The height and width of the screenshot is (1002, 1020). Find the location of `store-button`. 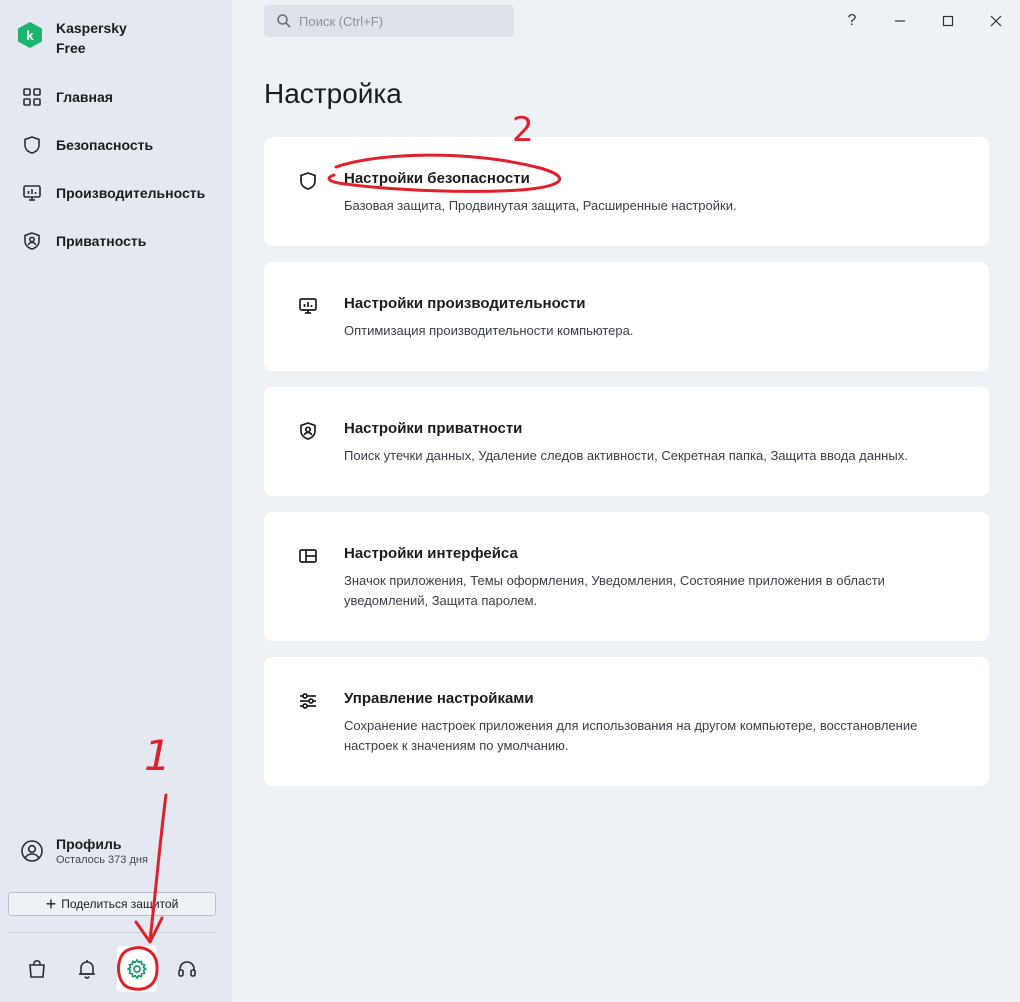

store-button is located at coordinates (37, 969).